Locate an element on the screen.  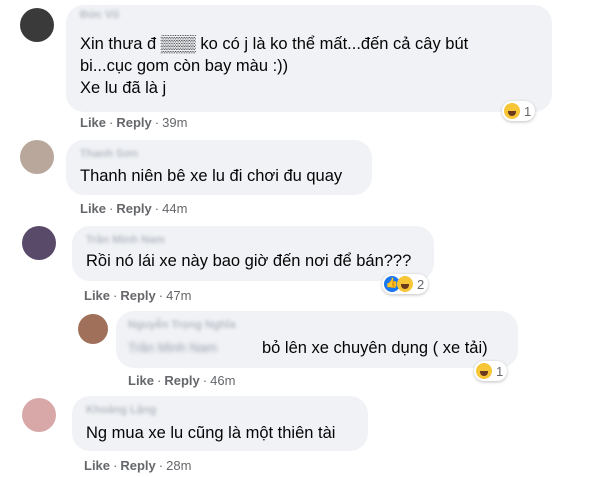
comment-actions: Like · Reply · 44m is located at coordinates (134, 208).